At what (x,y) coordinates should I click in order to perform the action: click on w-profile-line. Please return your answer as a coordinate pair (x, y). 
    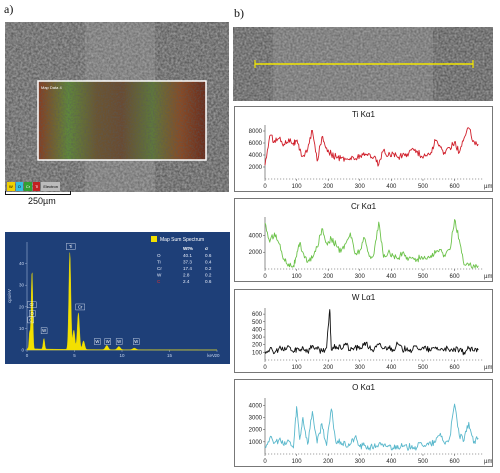
    Looking at the image, I should click on (371, 332).